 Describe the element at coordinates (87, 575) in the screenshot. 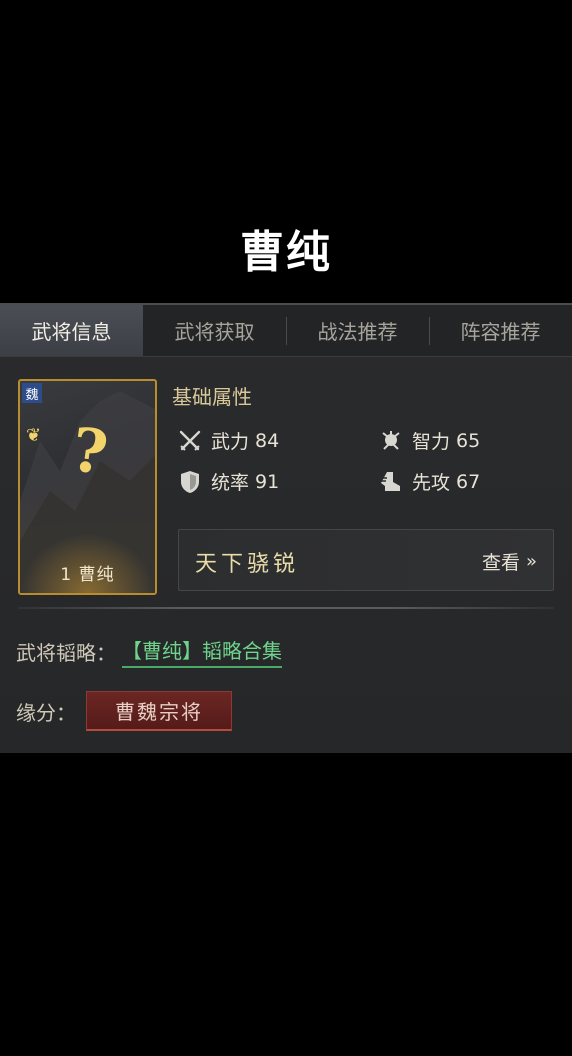

I see `card-name: 1 曹纯` at that location.